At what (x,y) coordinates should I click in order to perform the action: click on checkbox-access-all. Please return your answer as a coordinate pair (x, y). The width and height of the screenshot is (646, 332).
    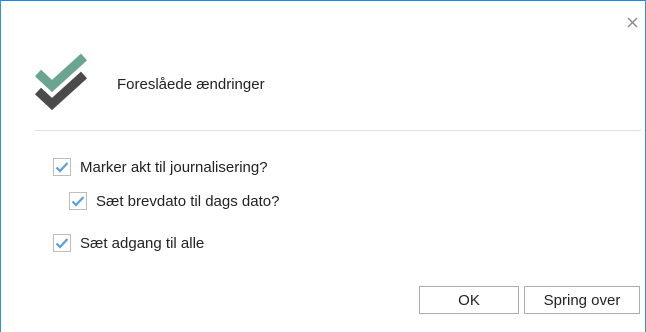
    Looking at the image, I should click on (62, 243).